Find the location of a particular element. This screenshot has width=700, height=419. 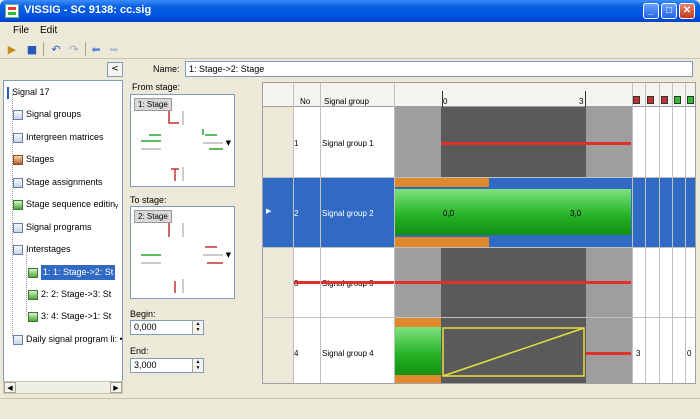

app-icon is located at coordinates (12, 11).